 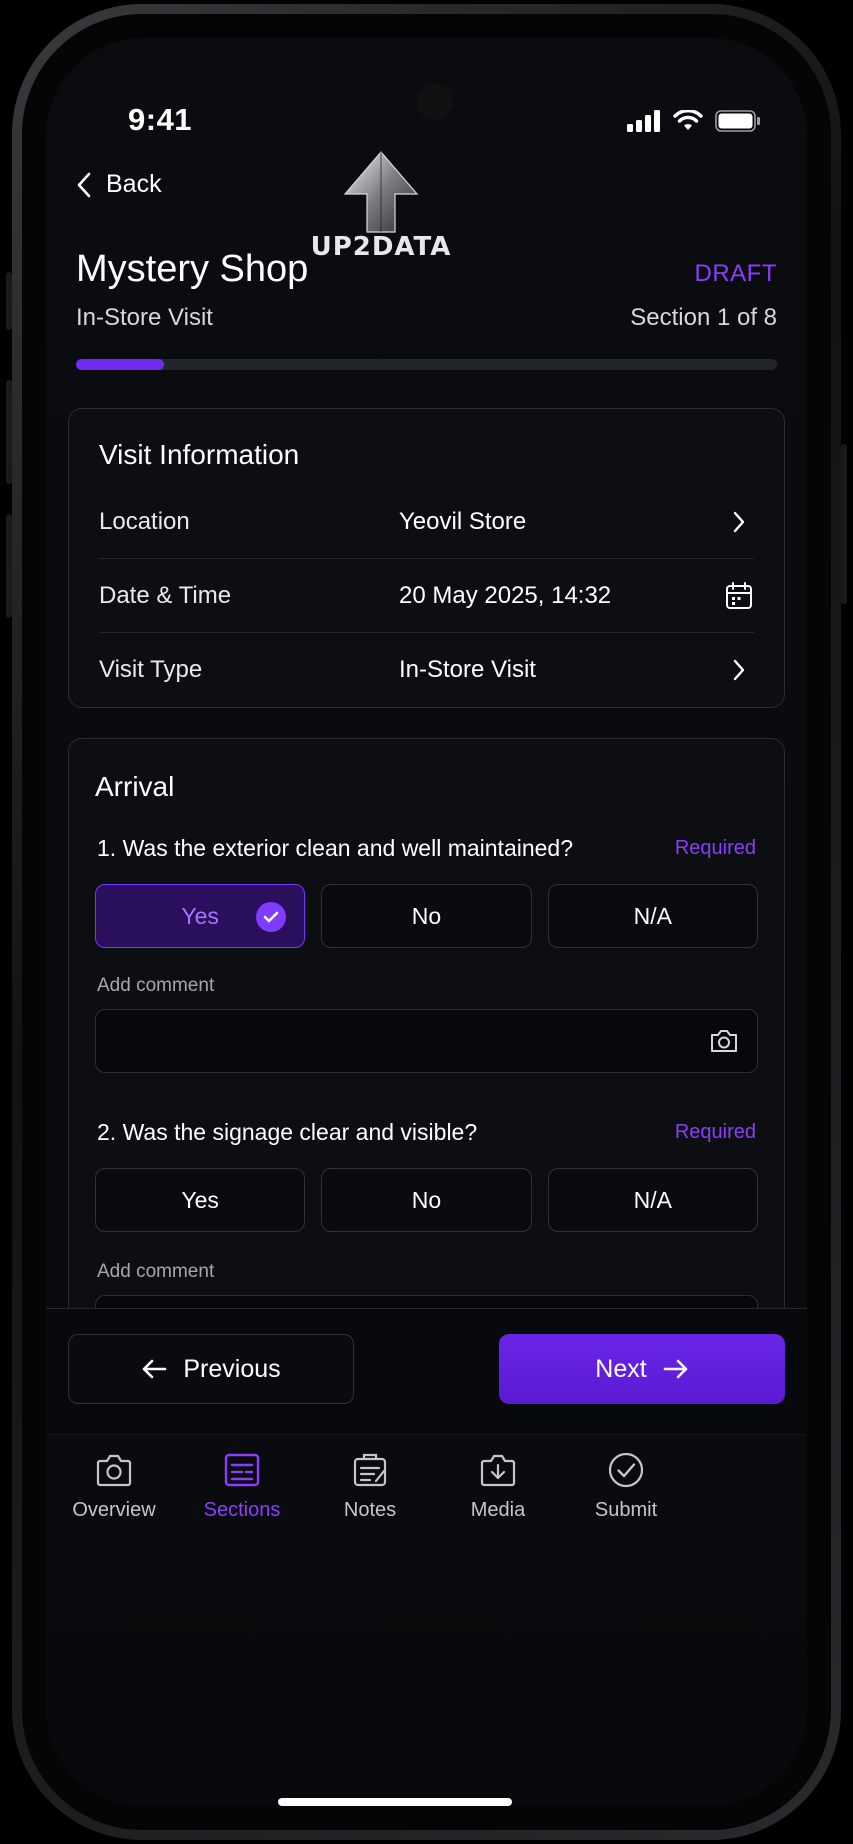 What do you see at coordinates (370, 1470) in the screenshot?
I see `notes-icon` at bounding box center [370, 1470].